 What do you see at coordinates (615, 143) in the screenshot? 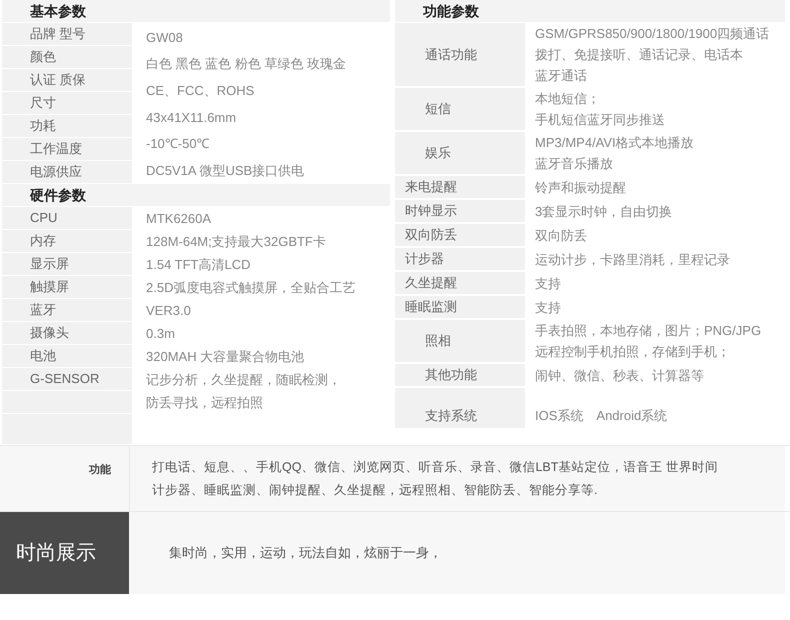
I see `spec-value: MP3/MP4/AVI格式本地播放` at bounding box center [615, 143].